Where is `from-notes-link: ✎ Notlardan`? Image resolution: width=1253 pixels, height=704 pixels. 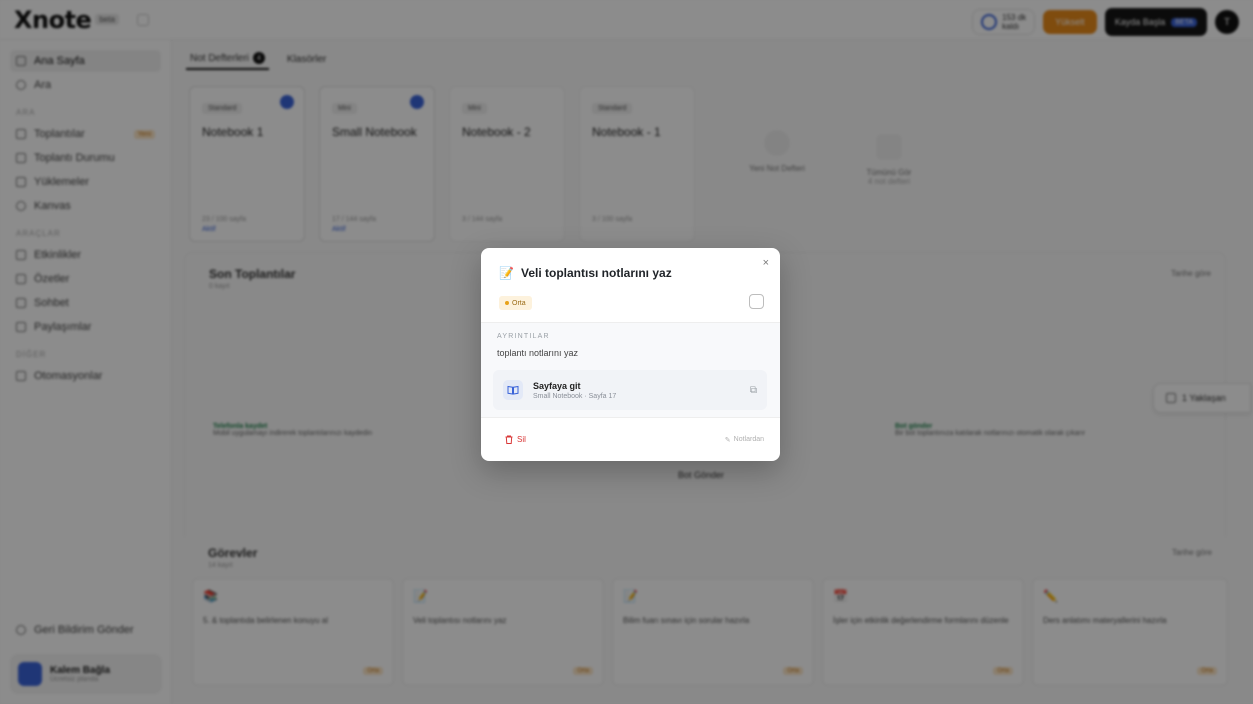 from-notes-link: ✎ Notlardan is located at coordinates (744, 440).